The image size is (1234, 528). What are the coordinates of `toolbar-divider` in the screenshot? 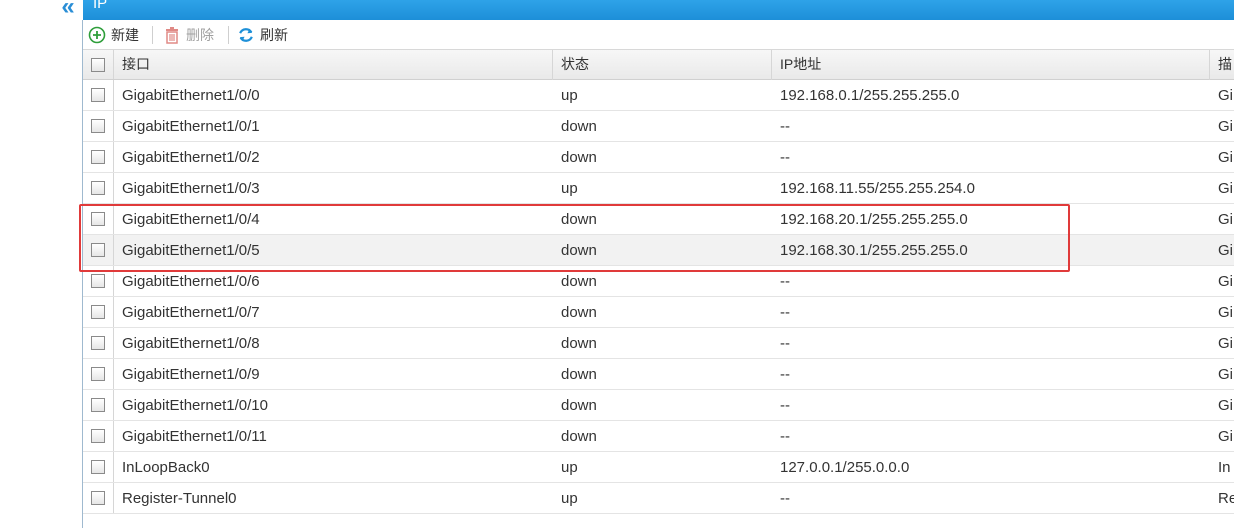 It's located at (228, 35).